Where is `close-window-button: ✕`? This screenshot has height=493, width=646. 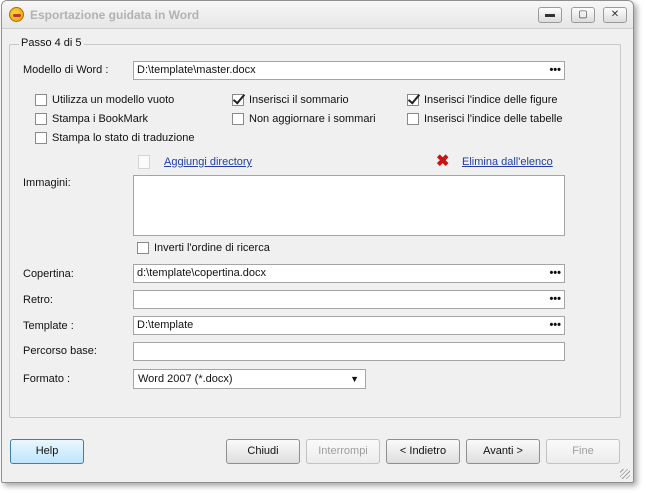
close-window-button: ✕ is located at coordinates (615, 15).